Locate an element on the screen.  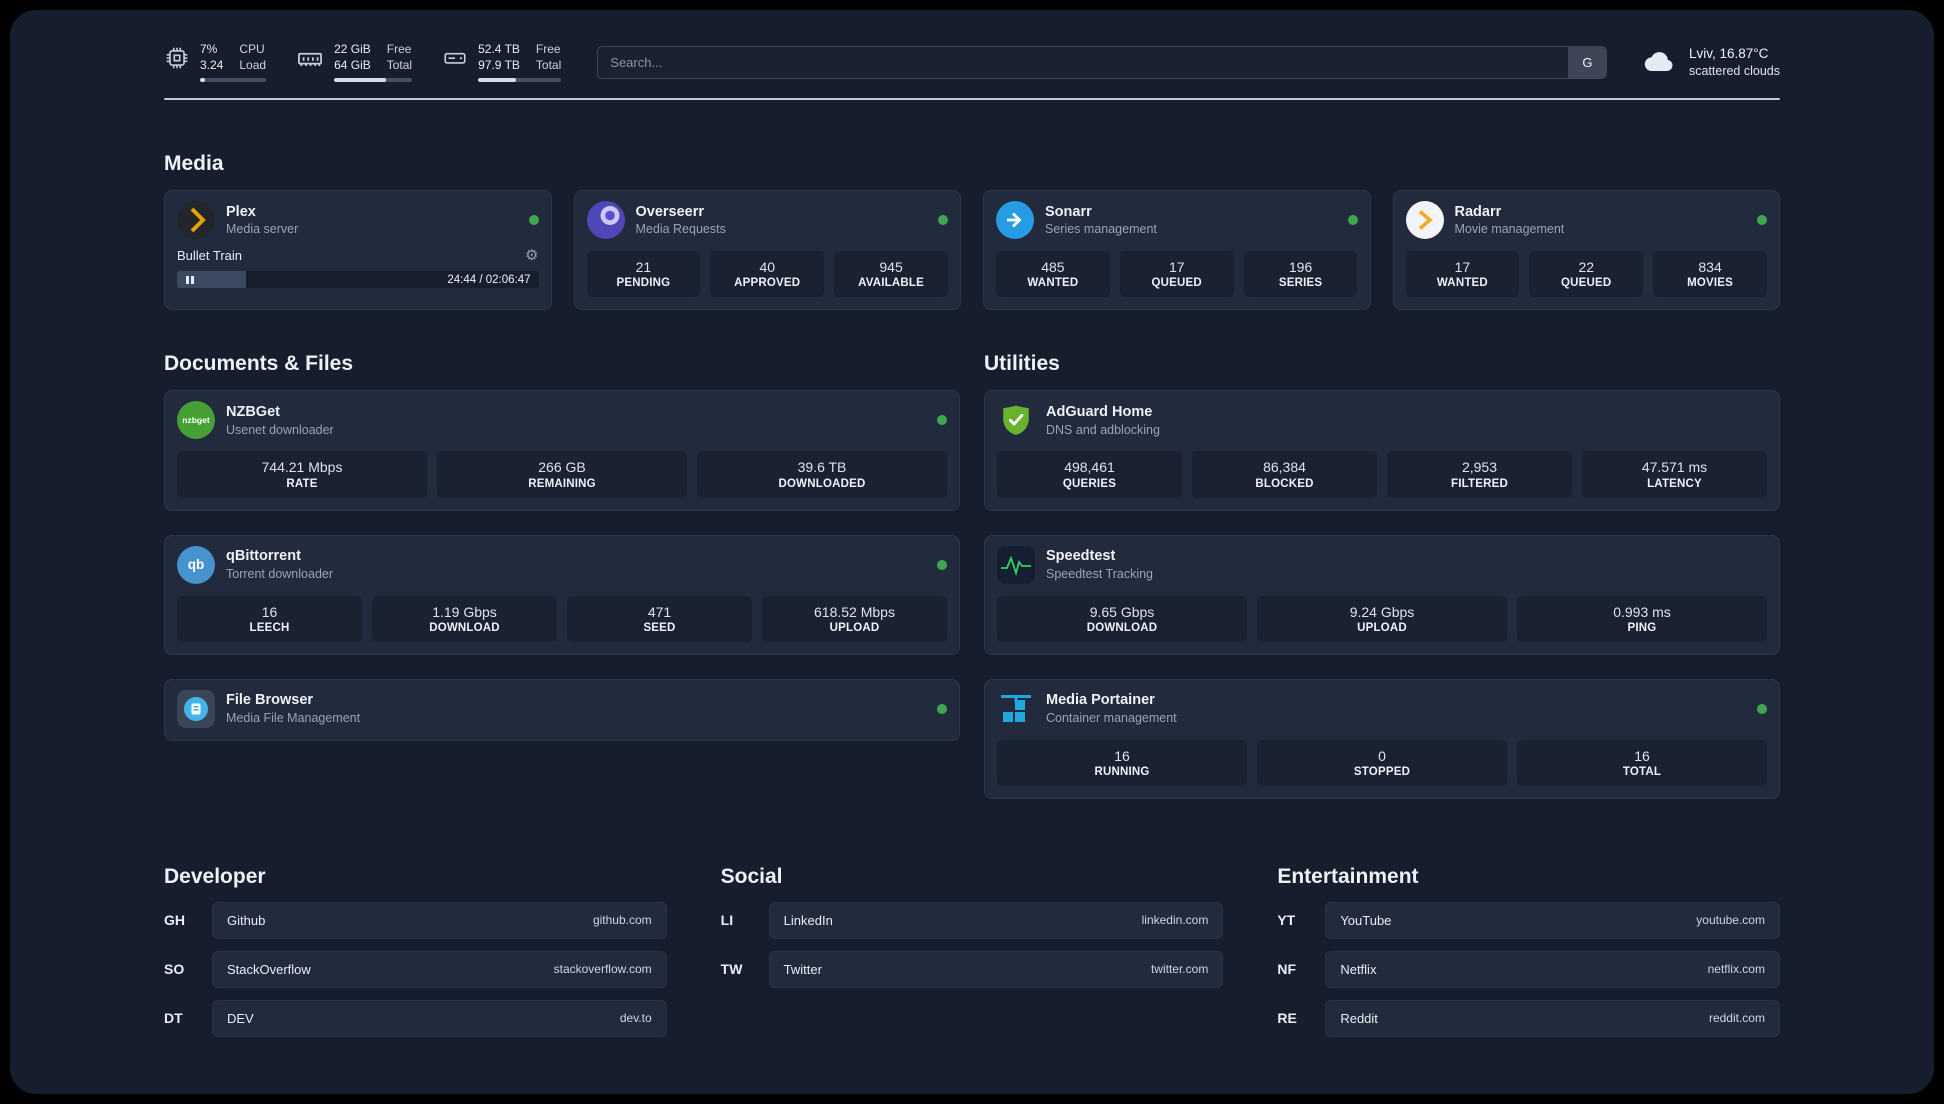
bookmark-row: GH Github github.com is located at coordinates (415, 920).